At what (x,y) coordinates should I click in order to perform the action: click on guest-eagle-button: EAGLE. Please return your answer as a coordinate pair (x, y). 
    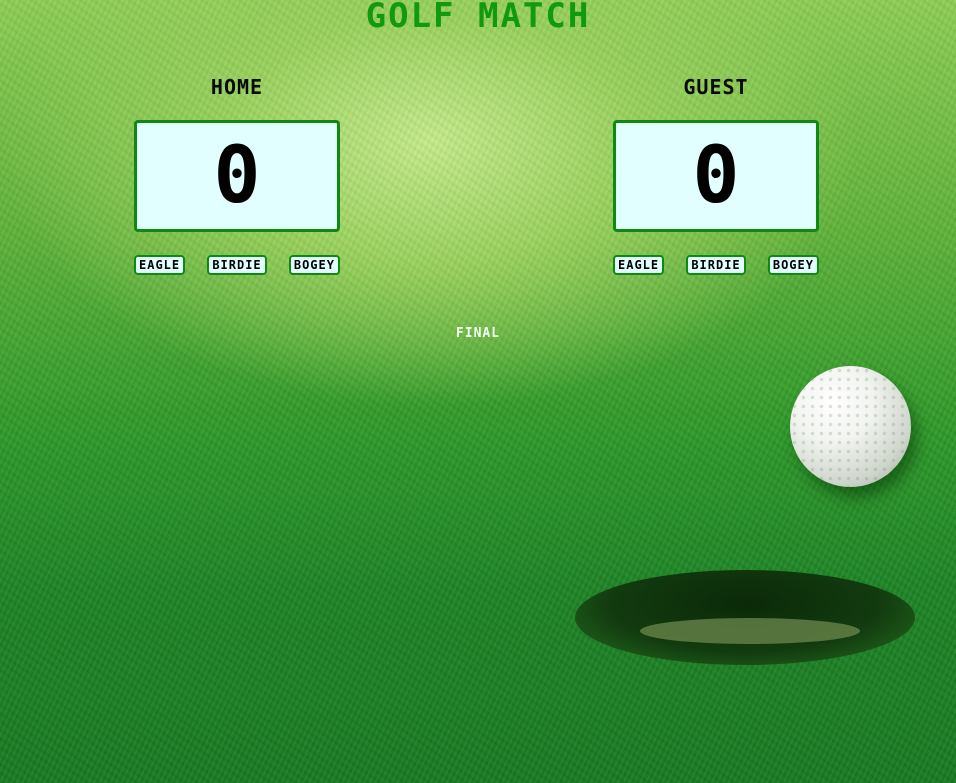
    Looking at the image, I should click on (639, 265).